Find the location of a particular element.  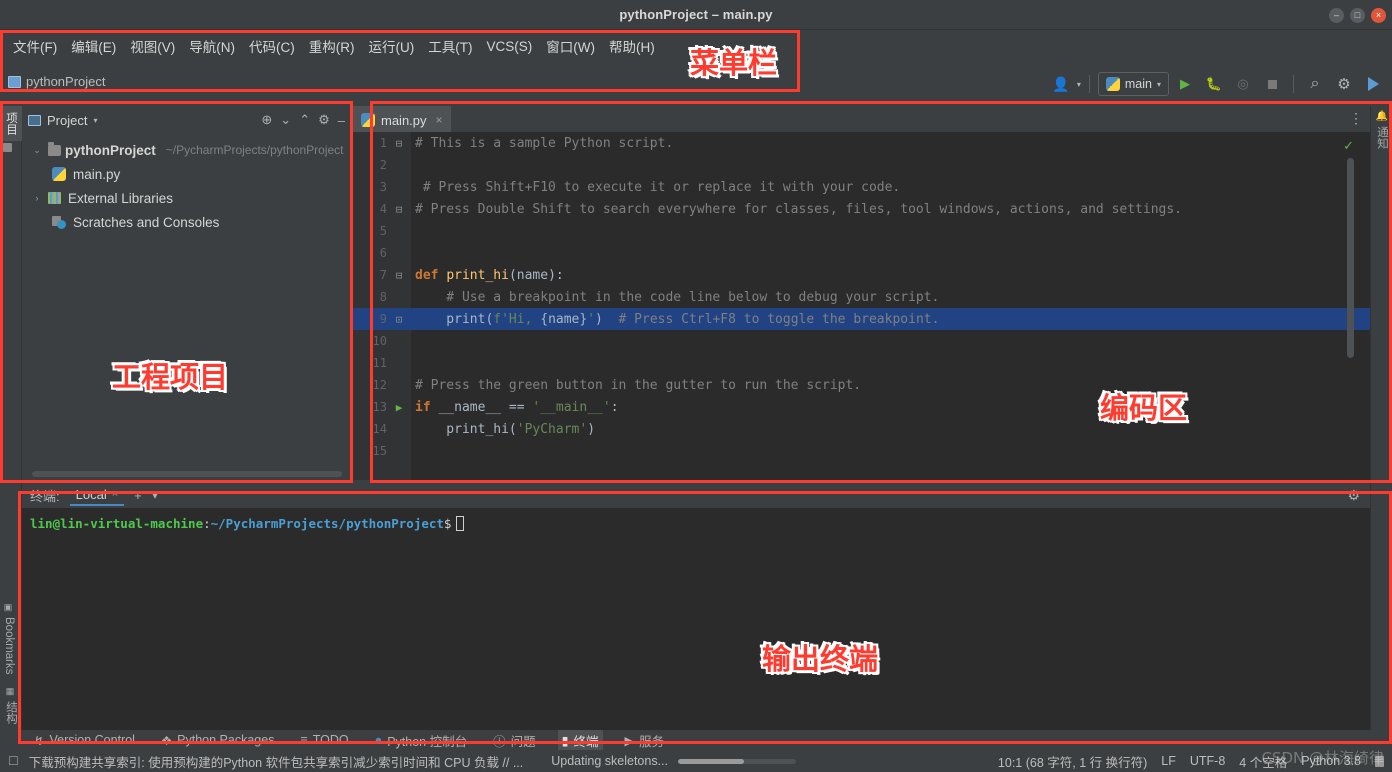

menu-navigate: 导航(N) is located at coordinates (212, 46).